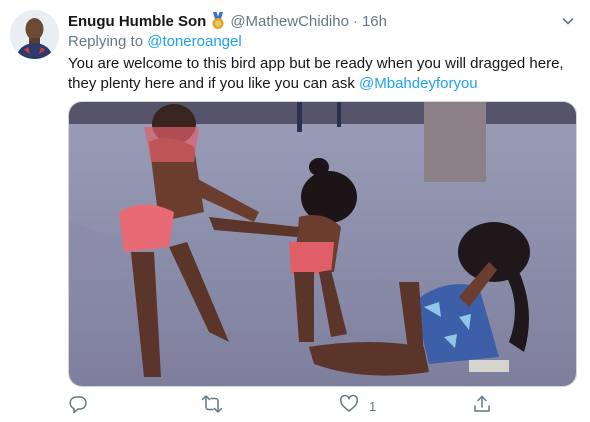  Describe the element at coordinates (289, 21) in the screenshot. I see `user-handle: @MathewChidiho` at that location.